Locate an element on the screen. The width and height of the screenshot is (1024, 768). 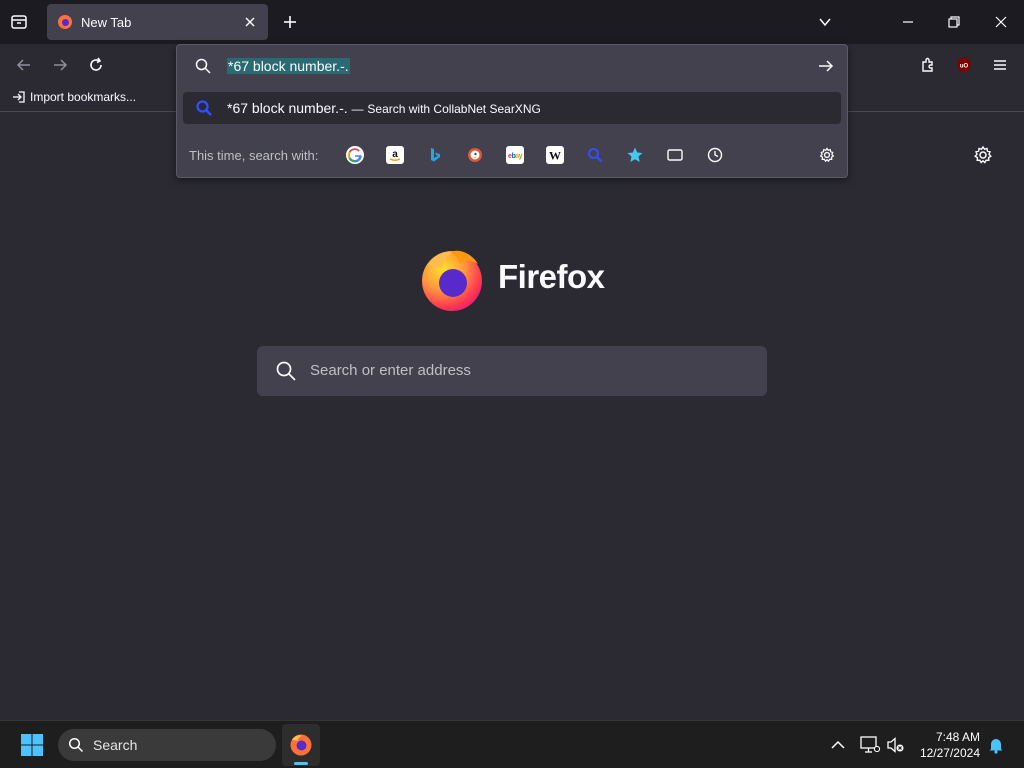
firefox-view-icon is located at coordinates (19, 22).